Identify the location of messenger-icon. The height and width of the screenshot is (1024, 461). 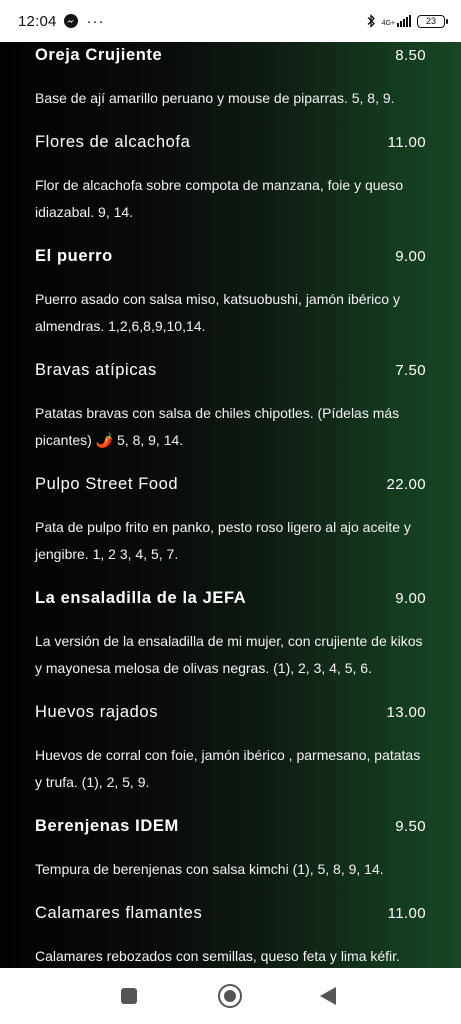
(70, 21).